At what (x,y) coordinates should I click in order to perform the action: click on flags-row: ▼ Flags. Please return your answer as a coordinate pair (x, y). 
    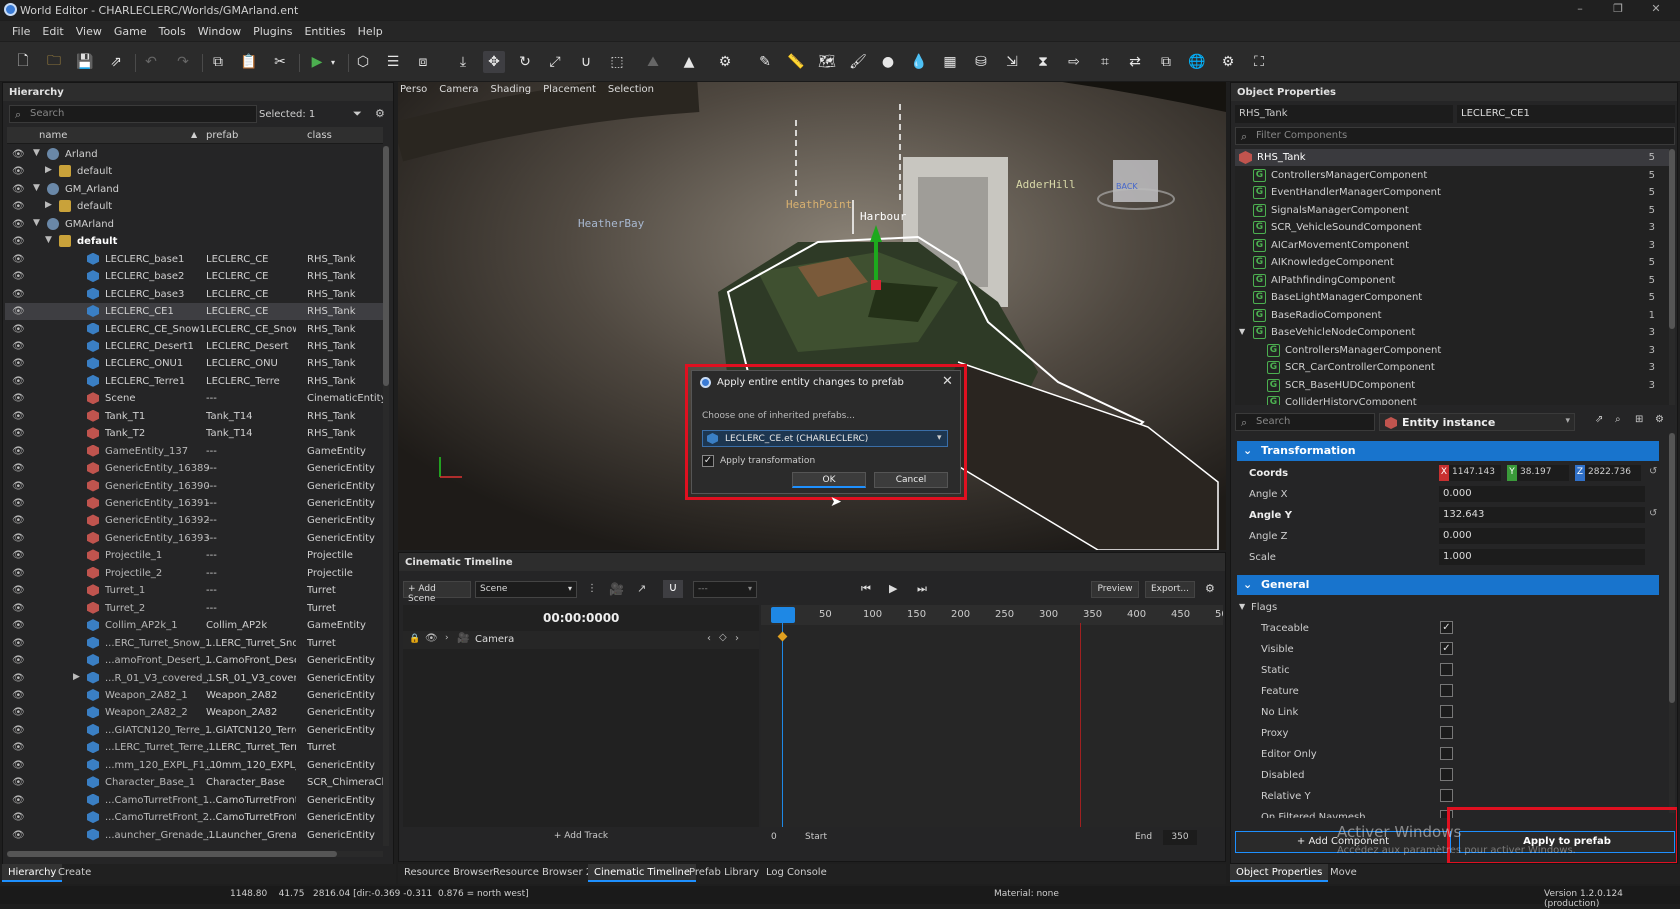
    Looking at the image, I should click on (1451, 607).